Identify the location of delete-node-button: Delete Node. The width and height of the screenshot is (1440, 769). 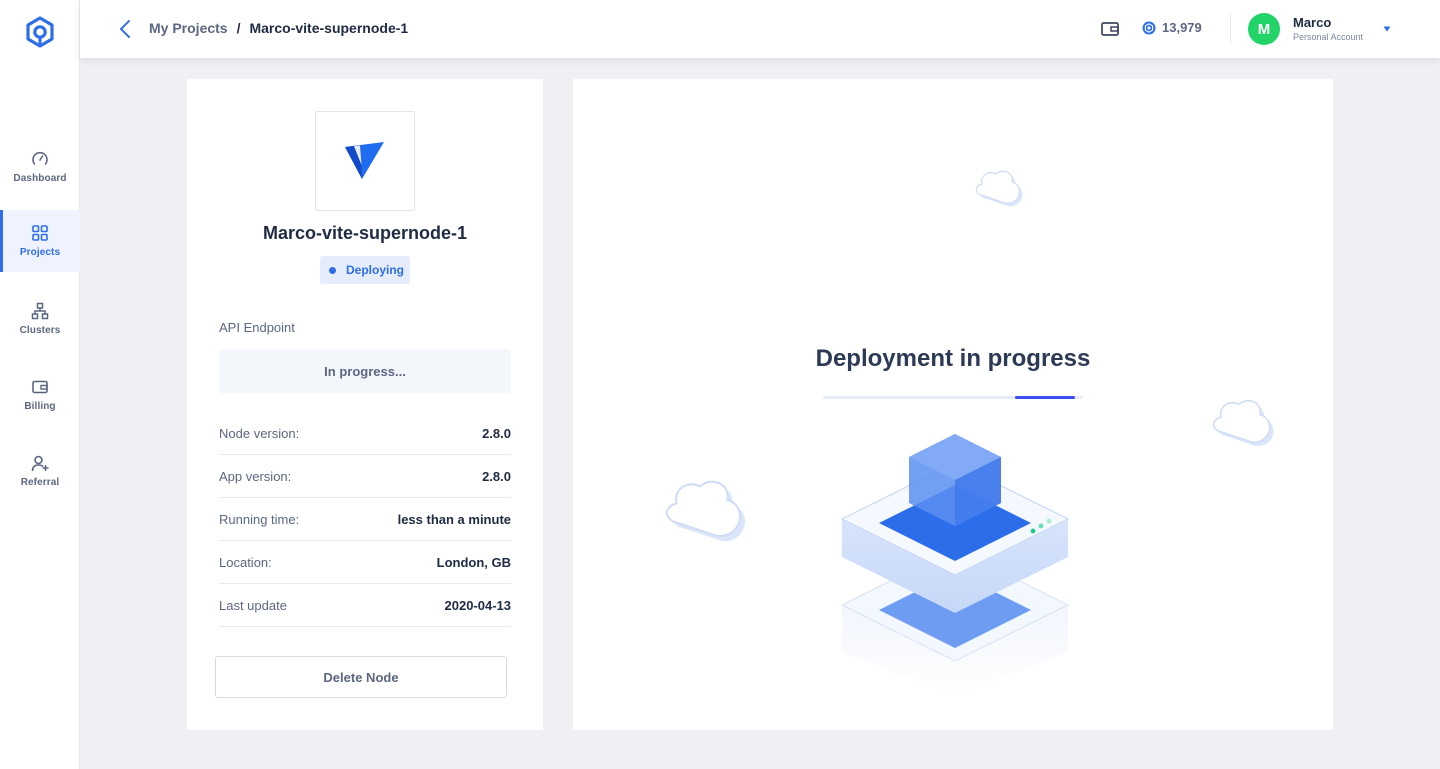
(361, 677).